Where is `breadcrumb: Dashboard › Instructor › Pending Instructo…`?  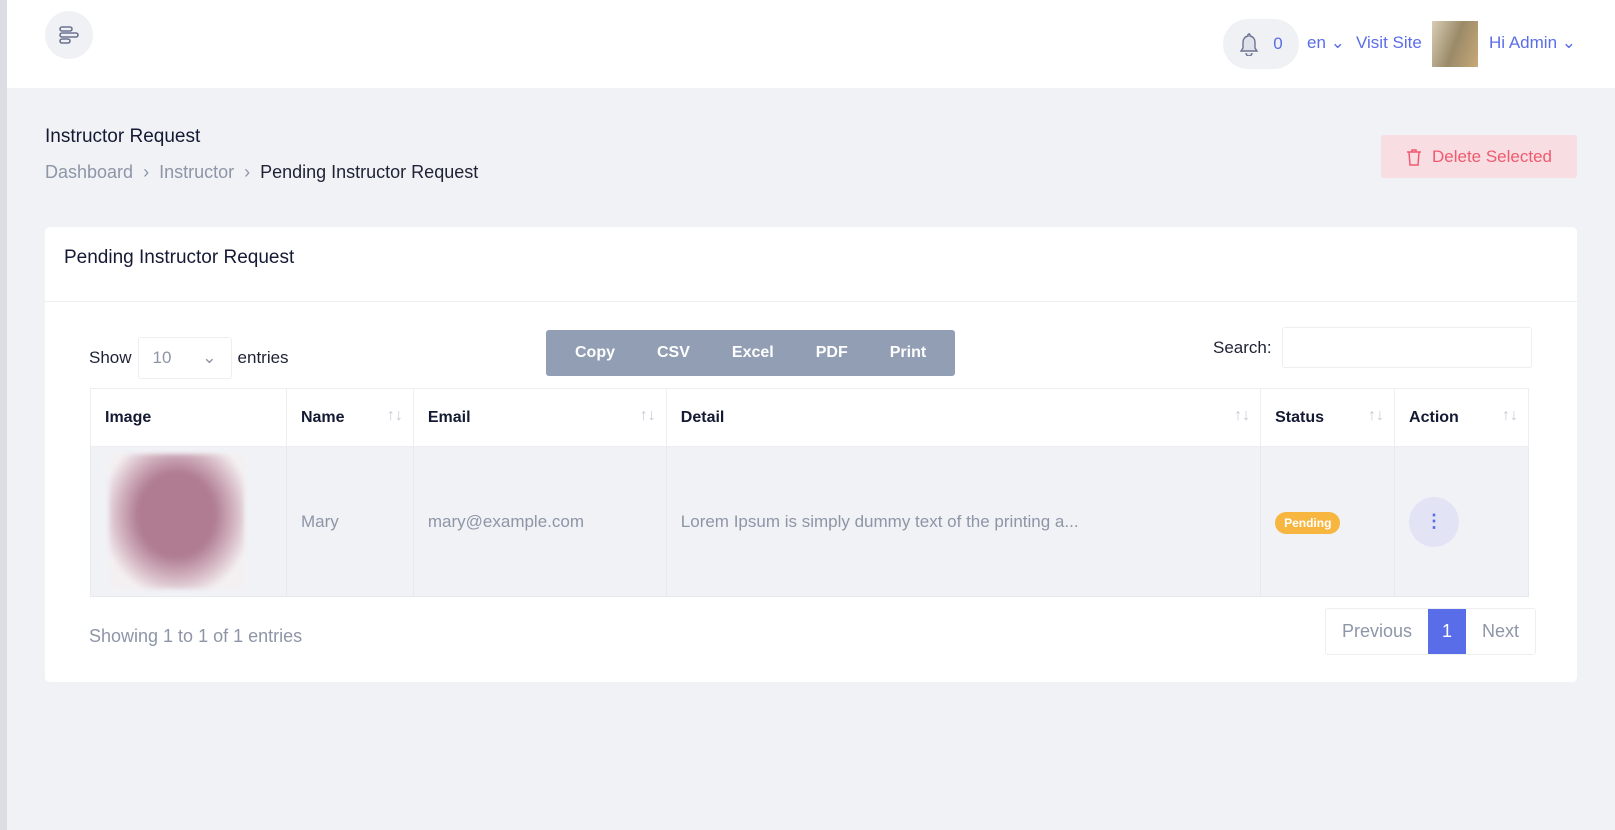
breadcrumb: Dashboard › Instructor › Pending Instructo… is located at coordinates (261, 172).